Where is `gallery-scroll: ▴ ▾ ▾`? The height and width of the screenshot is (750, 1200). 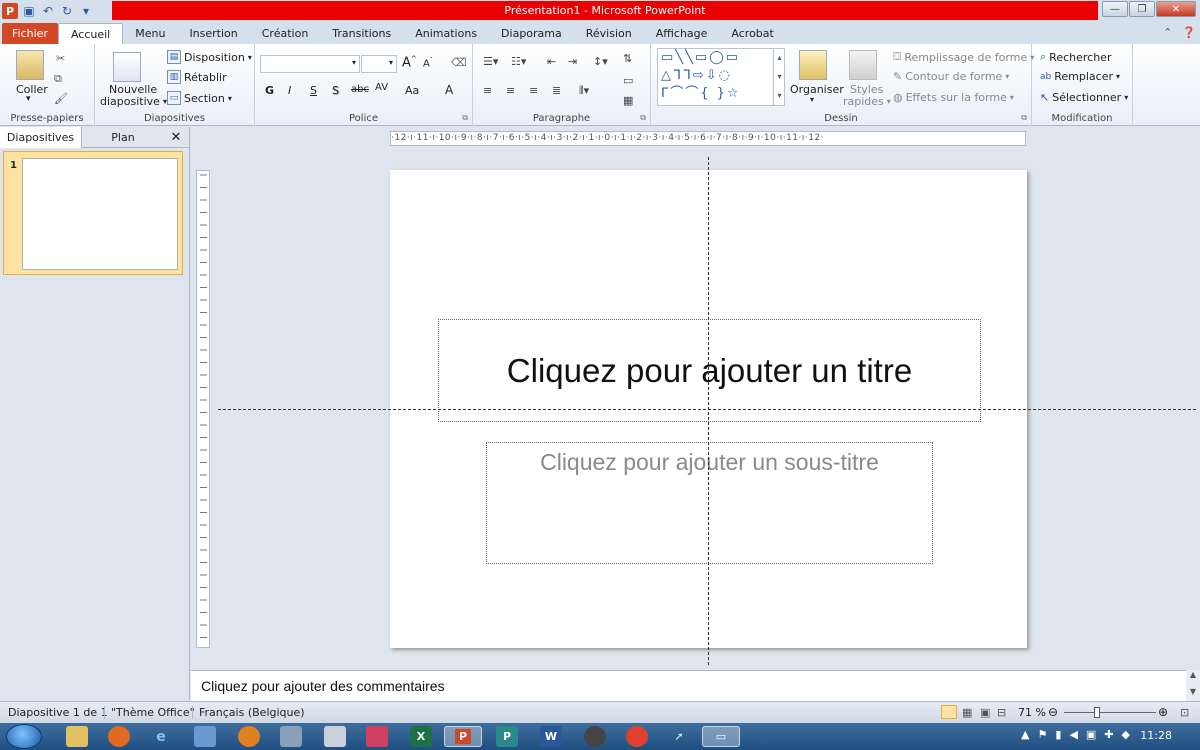
gallery-scroll: ▴ ▾ ▾ is located at coordinates (779, 77).